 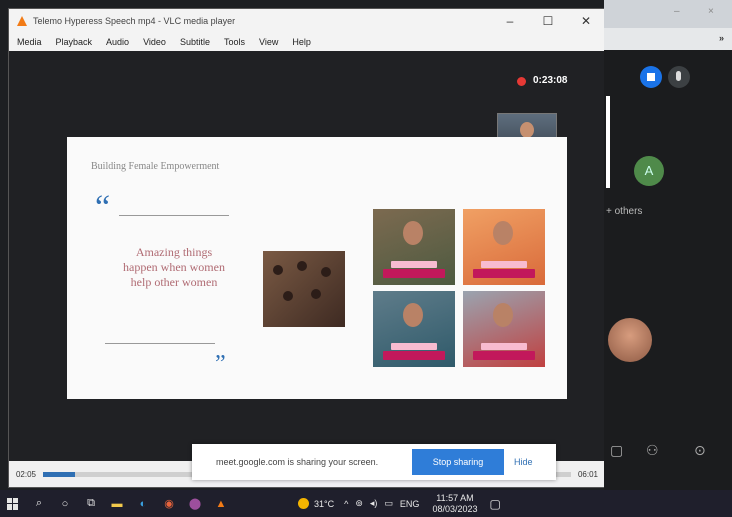 I want to click on show-hidden-icons-icon: ^, so click(x=346, y=504).